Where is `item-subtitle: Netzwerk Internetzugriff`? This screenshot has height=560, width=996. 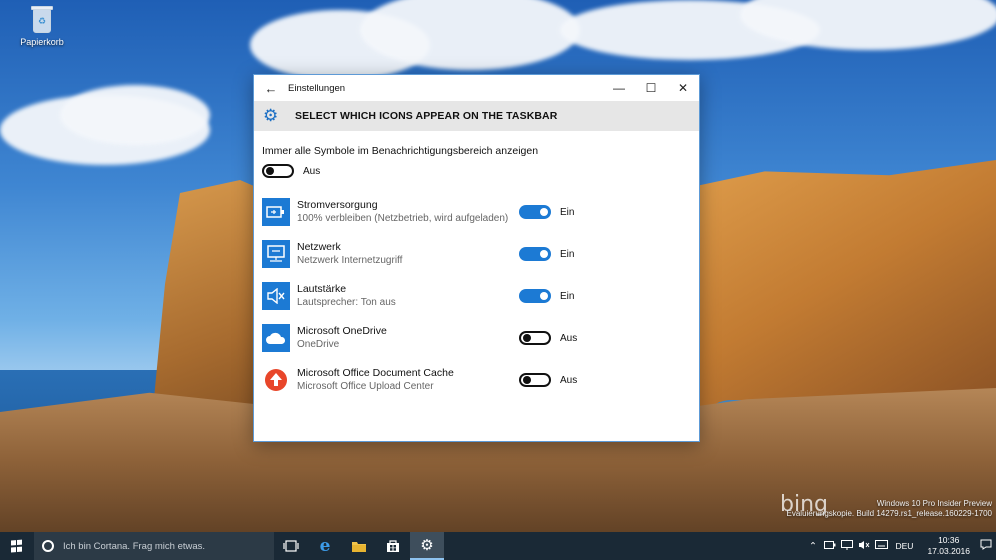 item-subtitle: Netzwerk Internetzugriff is located at coordinates (350, 260).